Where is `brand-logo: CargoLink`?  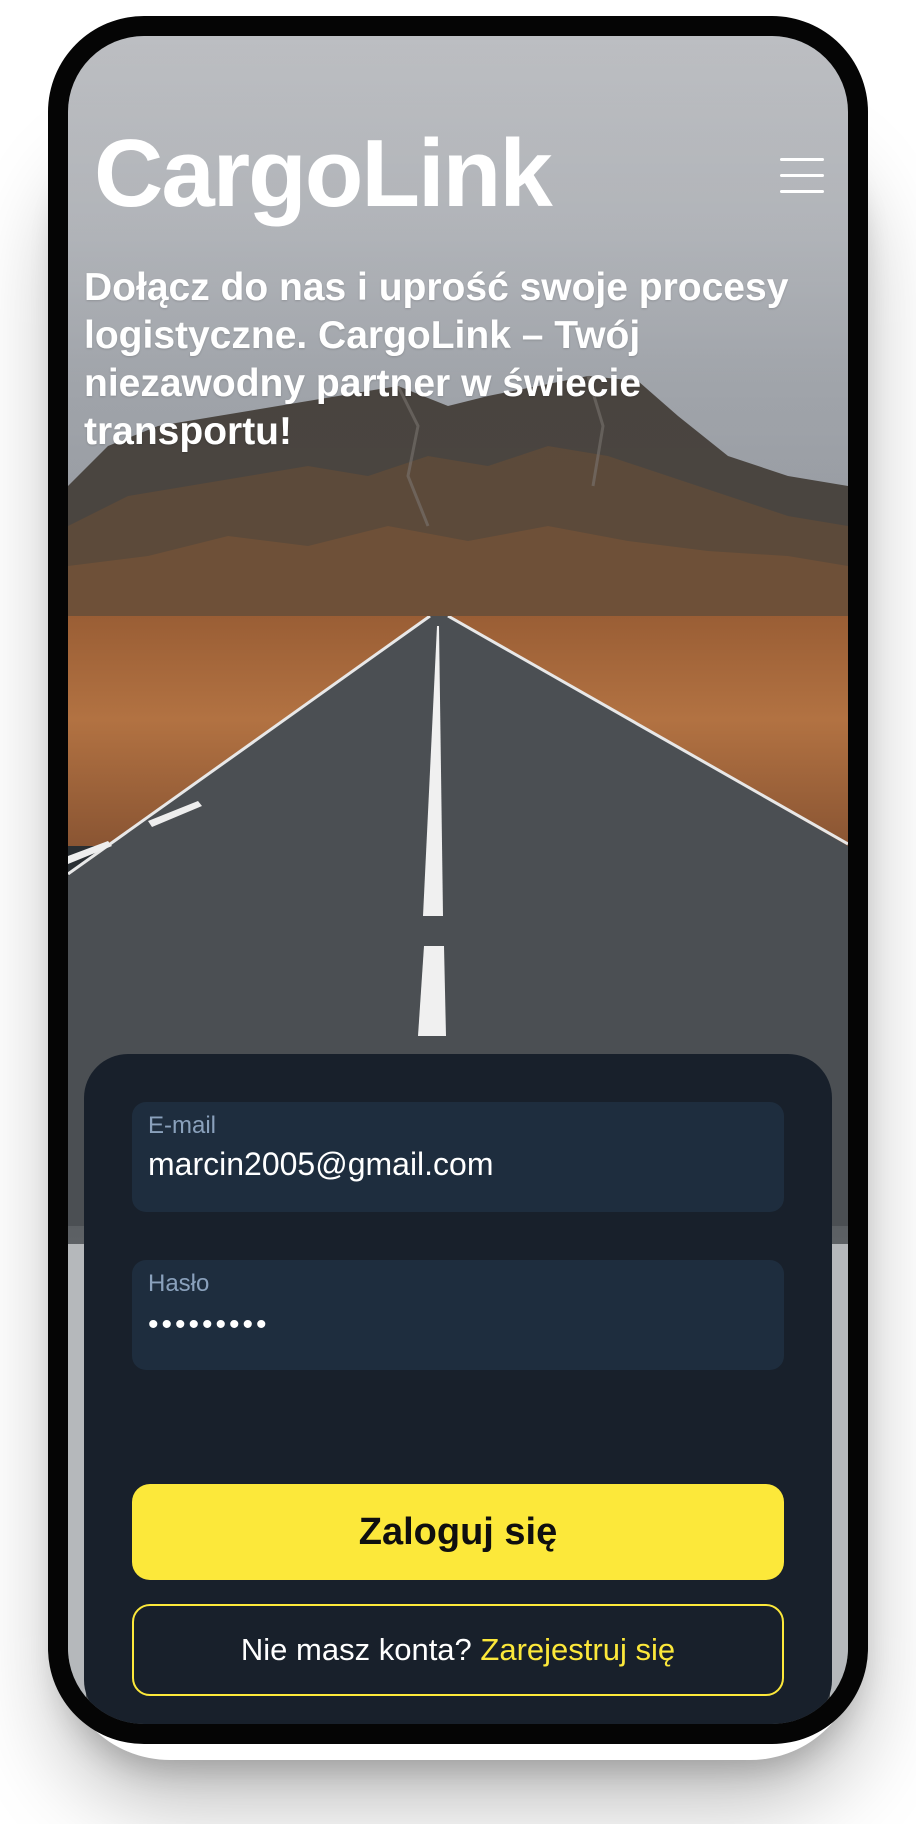 brand-logo: CargoLink is located at coordinates (323, 173).